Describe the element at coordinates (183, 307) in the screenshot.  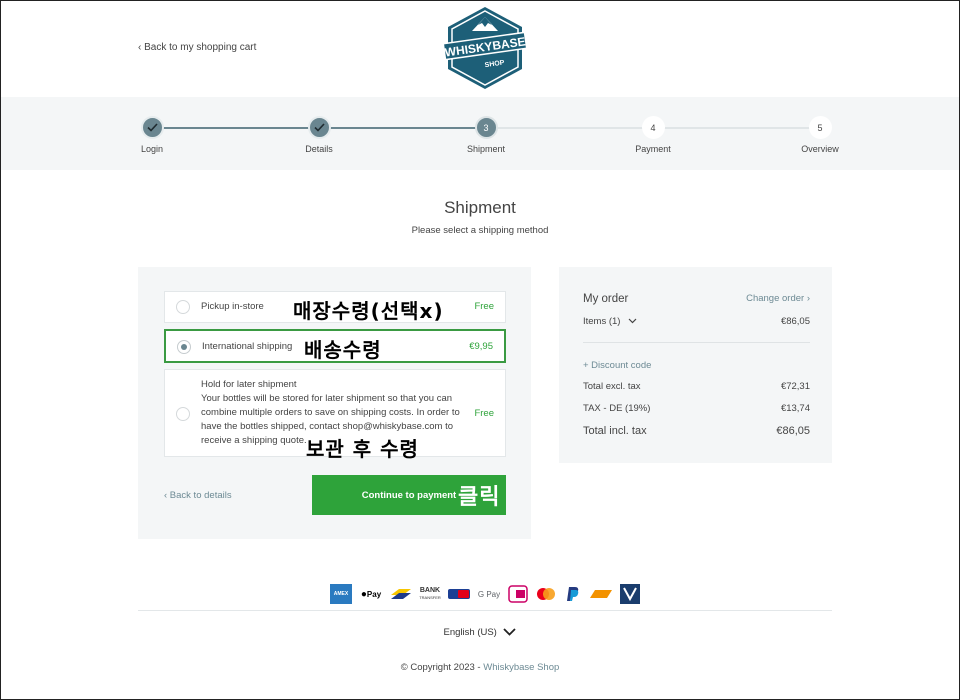
I see `radio-pickup` at that location.